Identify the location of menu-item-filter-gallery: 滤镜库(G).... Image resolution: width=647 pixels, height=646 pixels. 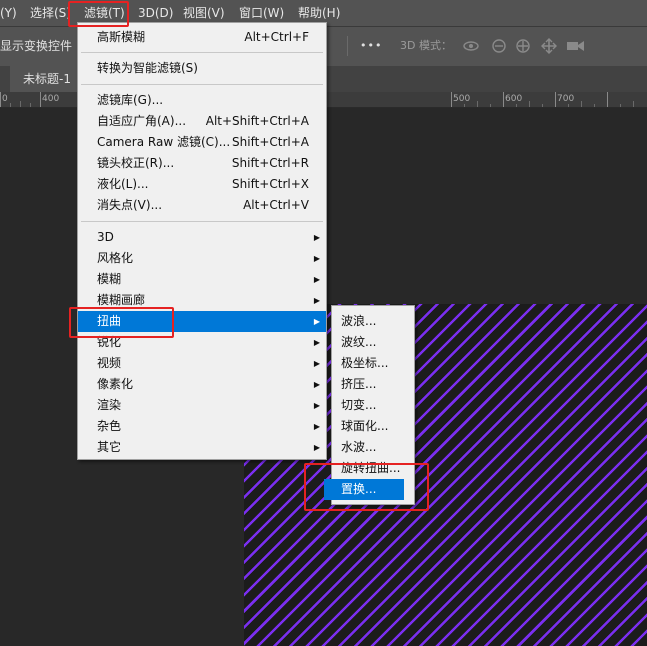
(202, 100).